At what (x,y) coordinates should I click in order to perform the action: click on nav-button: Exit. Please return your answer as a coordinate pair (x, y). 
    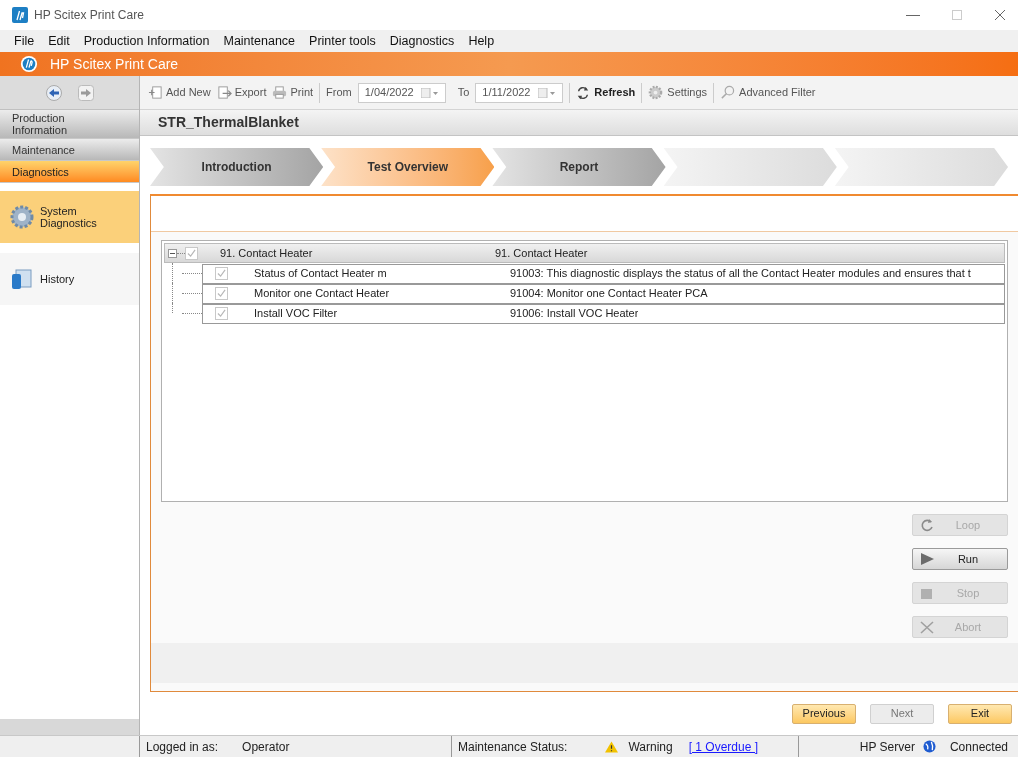
    Looking at the image, I should click on (980, 713).